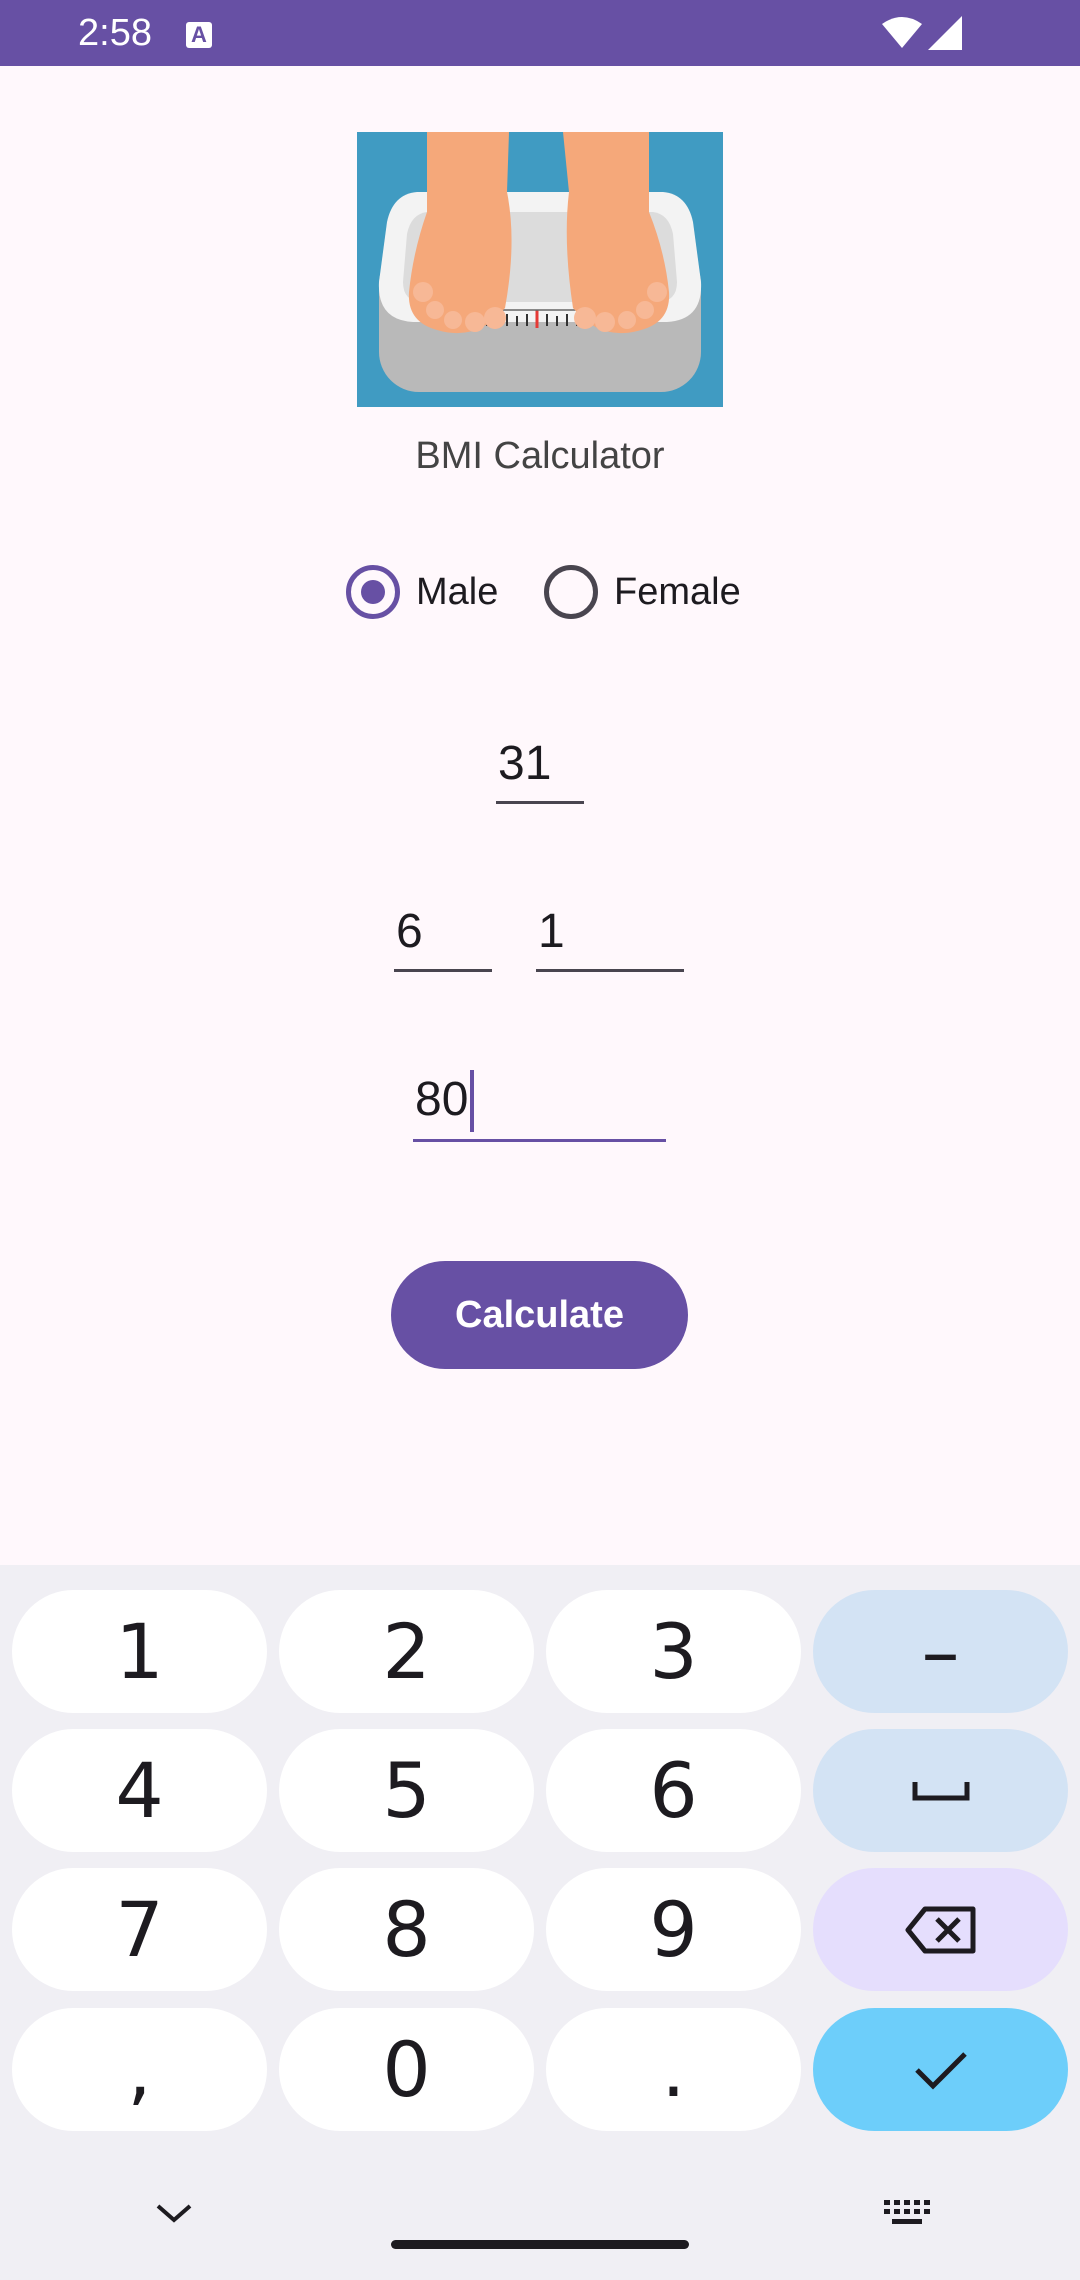  What do you see at coordinates (673, 1929) in the screenshot?
I see `key-9: 9` at bounding box center [673, 1929].